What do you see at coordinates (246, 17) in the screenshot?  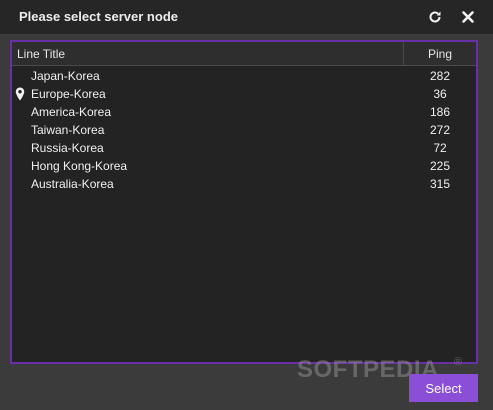 I see `title-bar: Please select server node` at bounding box center [246, 17].